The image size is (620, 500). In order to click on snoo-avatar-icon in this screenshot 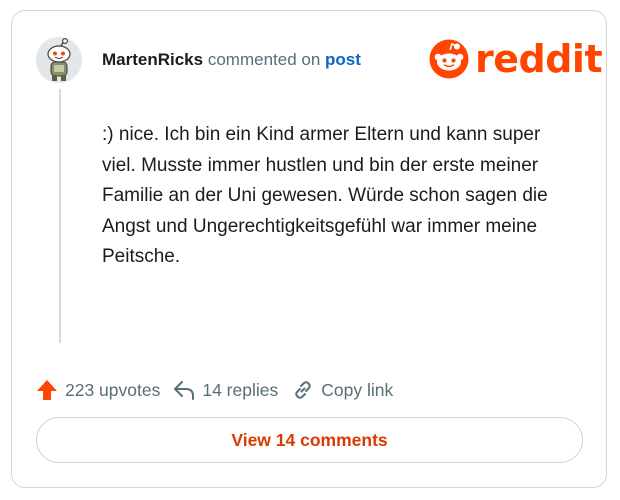, I will do `click(59, 60)`.